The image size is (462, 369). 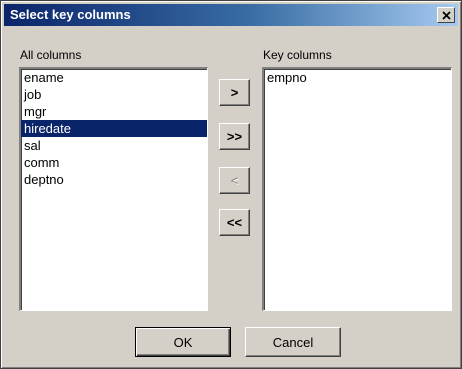 I want to click on dialog-title: Select key columns, so click(x=70, y=14).